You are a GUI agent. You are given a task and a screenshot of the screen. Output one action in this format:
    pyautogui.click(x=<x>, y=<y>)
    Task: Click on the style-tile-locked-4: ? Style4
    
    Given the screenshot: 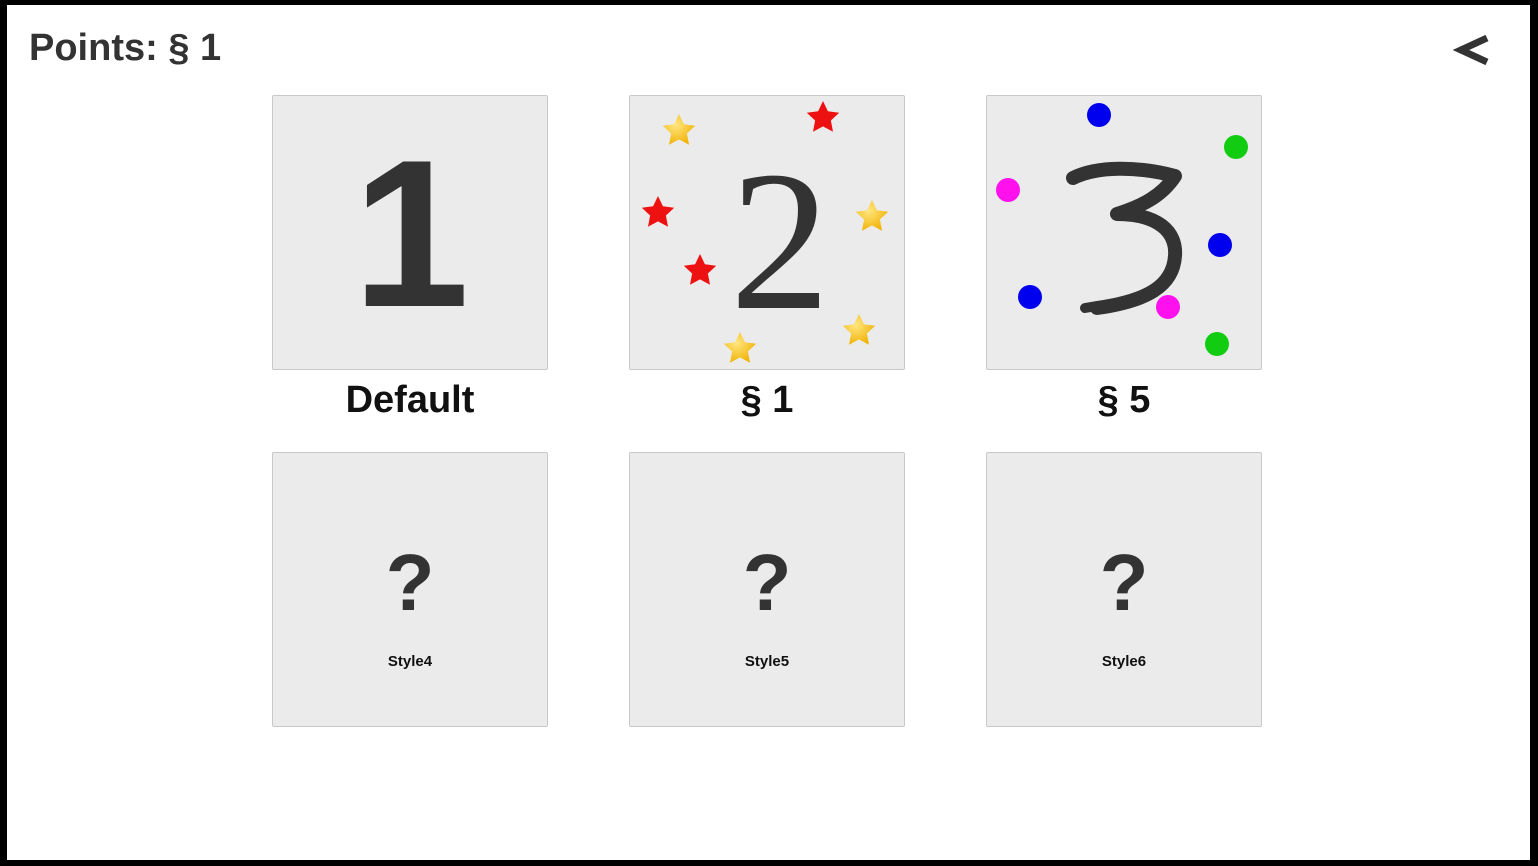 What is the action you would take?
    pyautogui.click(x=410, y=589)
    